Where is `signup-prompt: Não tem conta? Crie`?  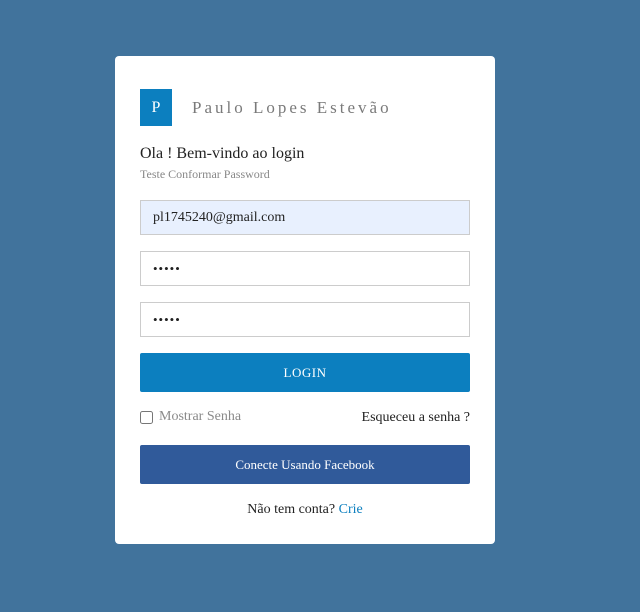
signup-prompt: Não tem conta? Crie is located at coordinates (305, 510).